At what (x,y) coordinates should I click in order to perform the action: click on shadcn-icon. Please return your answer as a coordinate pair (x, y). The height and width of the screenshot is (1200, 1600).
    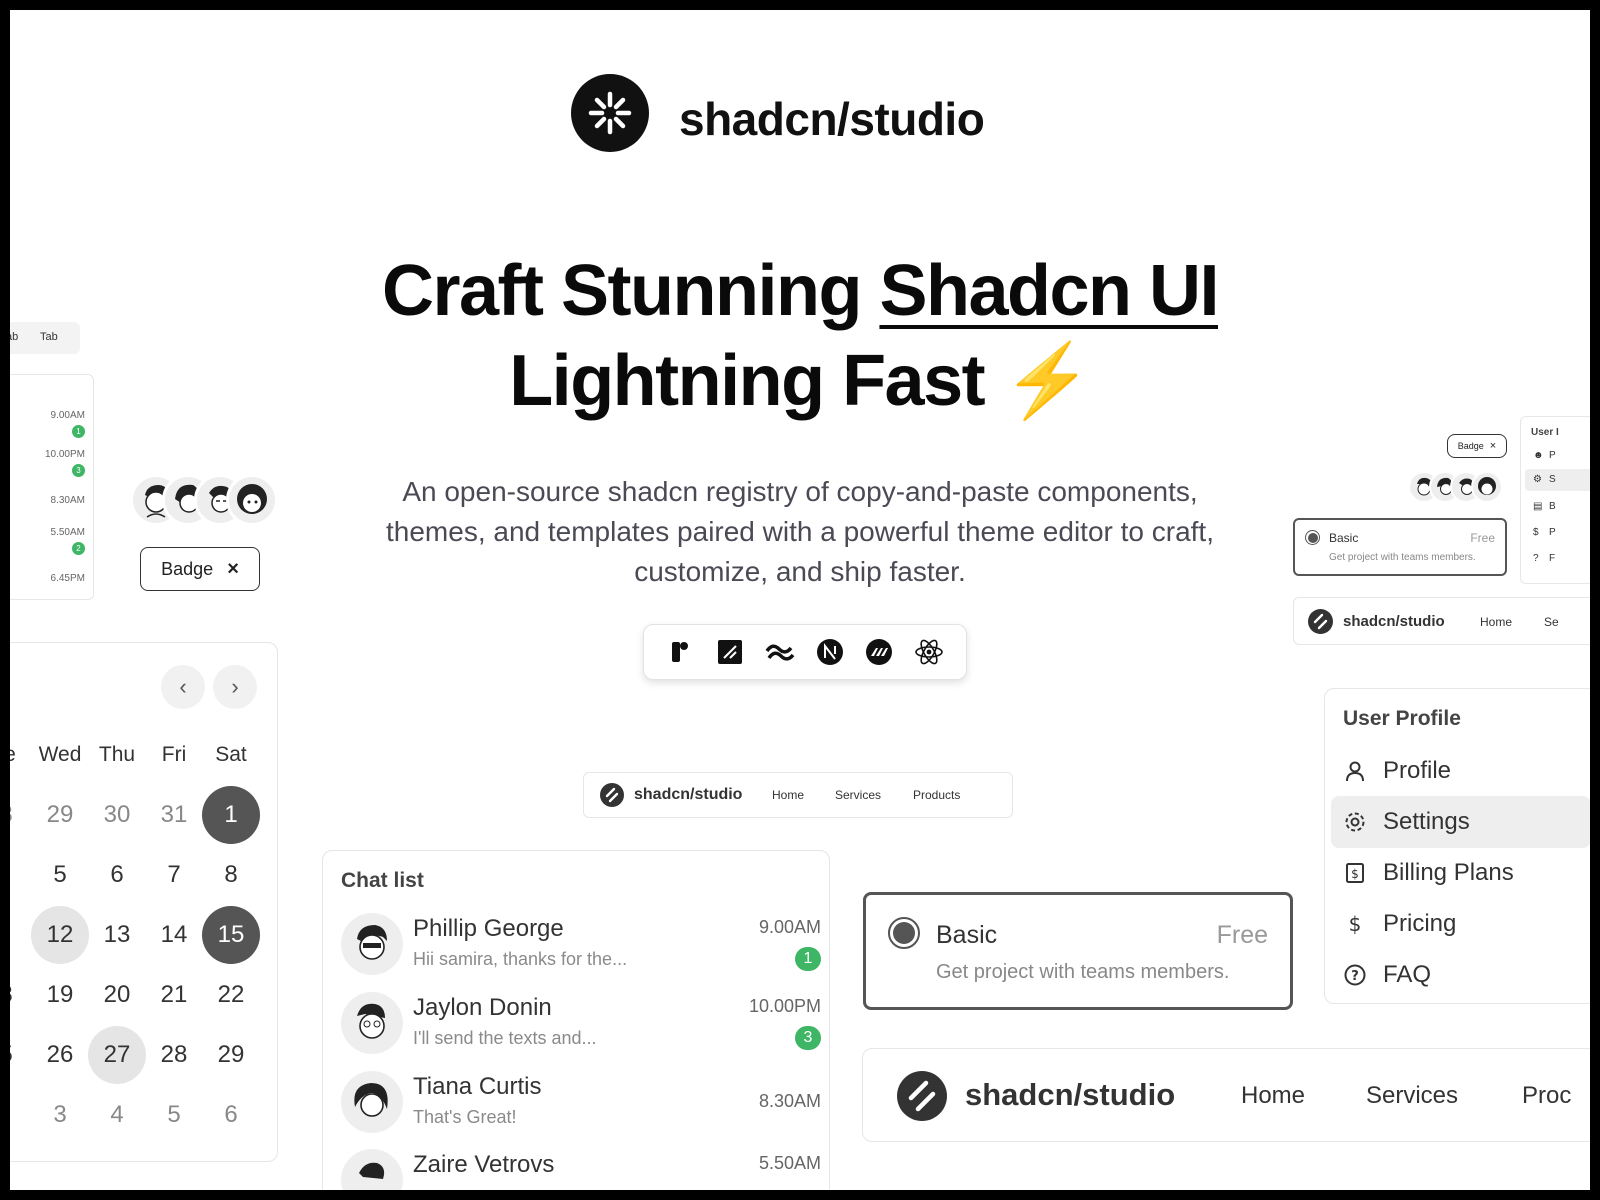
    Looking at the image, I should click on (730, 652).